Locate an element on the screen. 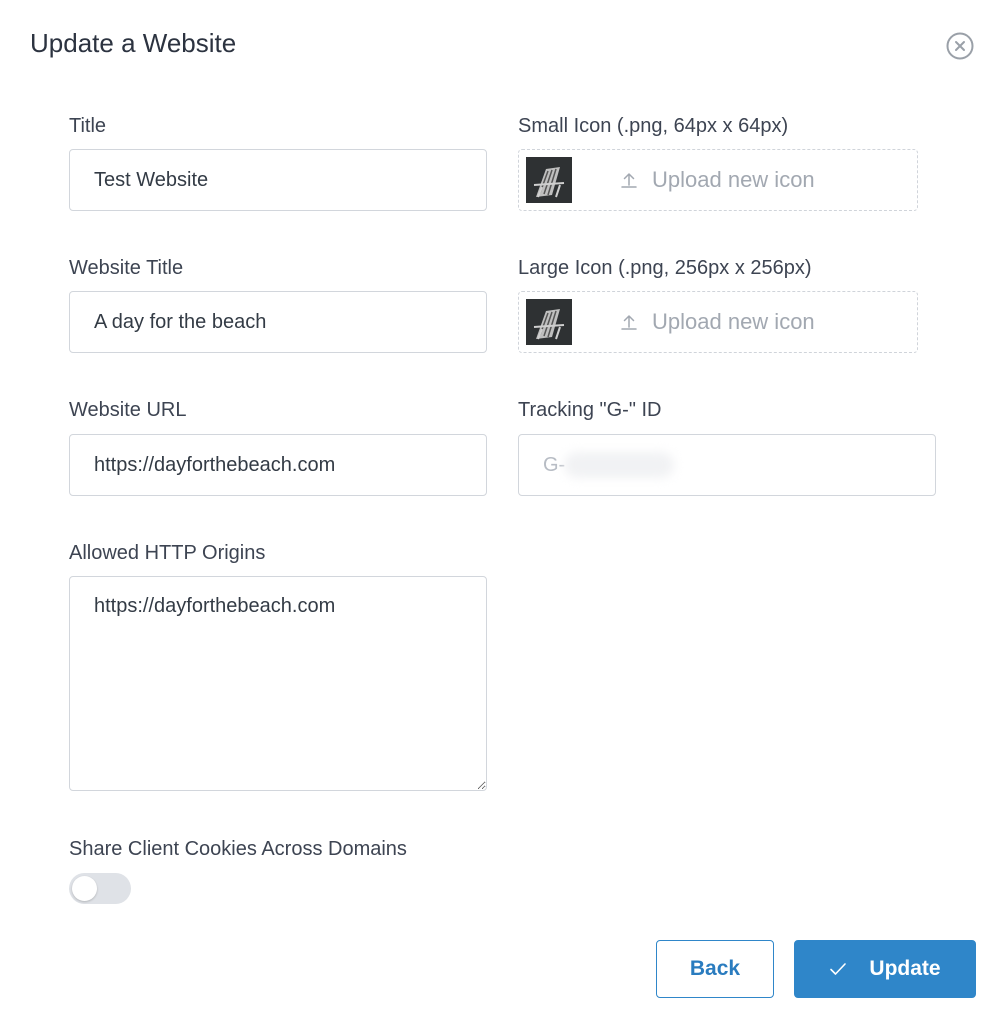 The image size is (1002, 1024). update-button: Update is located at coordinates (885, 969).